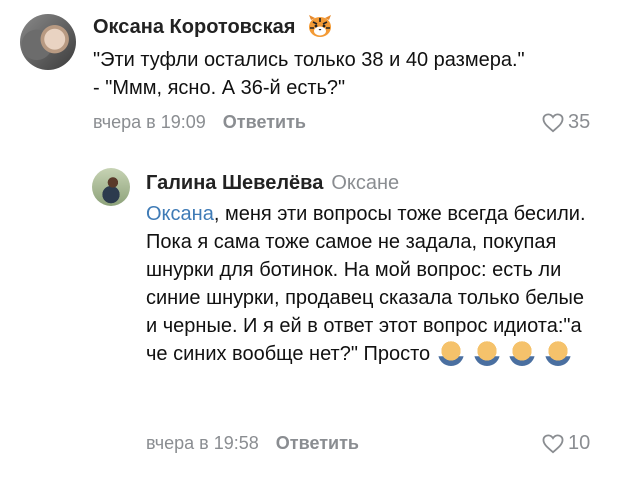 The width and height of the screenshot is (620, 485). I want to click on comment-author: Оксана Коротовская, so click(213, 26).